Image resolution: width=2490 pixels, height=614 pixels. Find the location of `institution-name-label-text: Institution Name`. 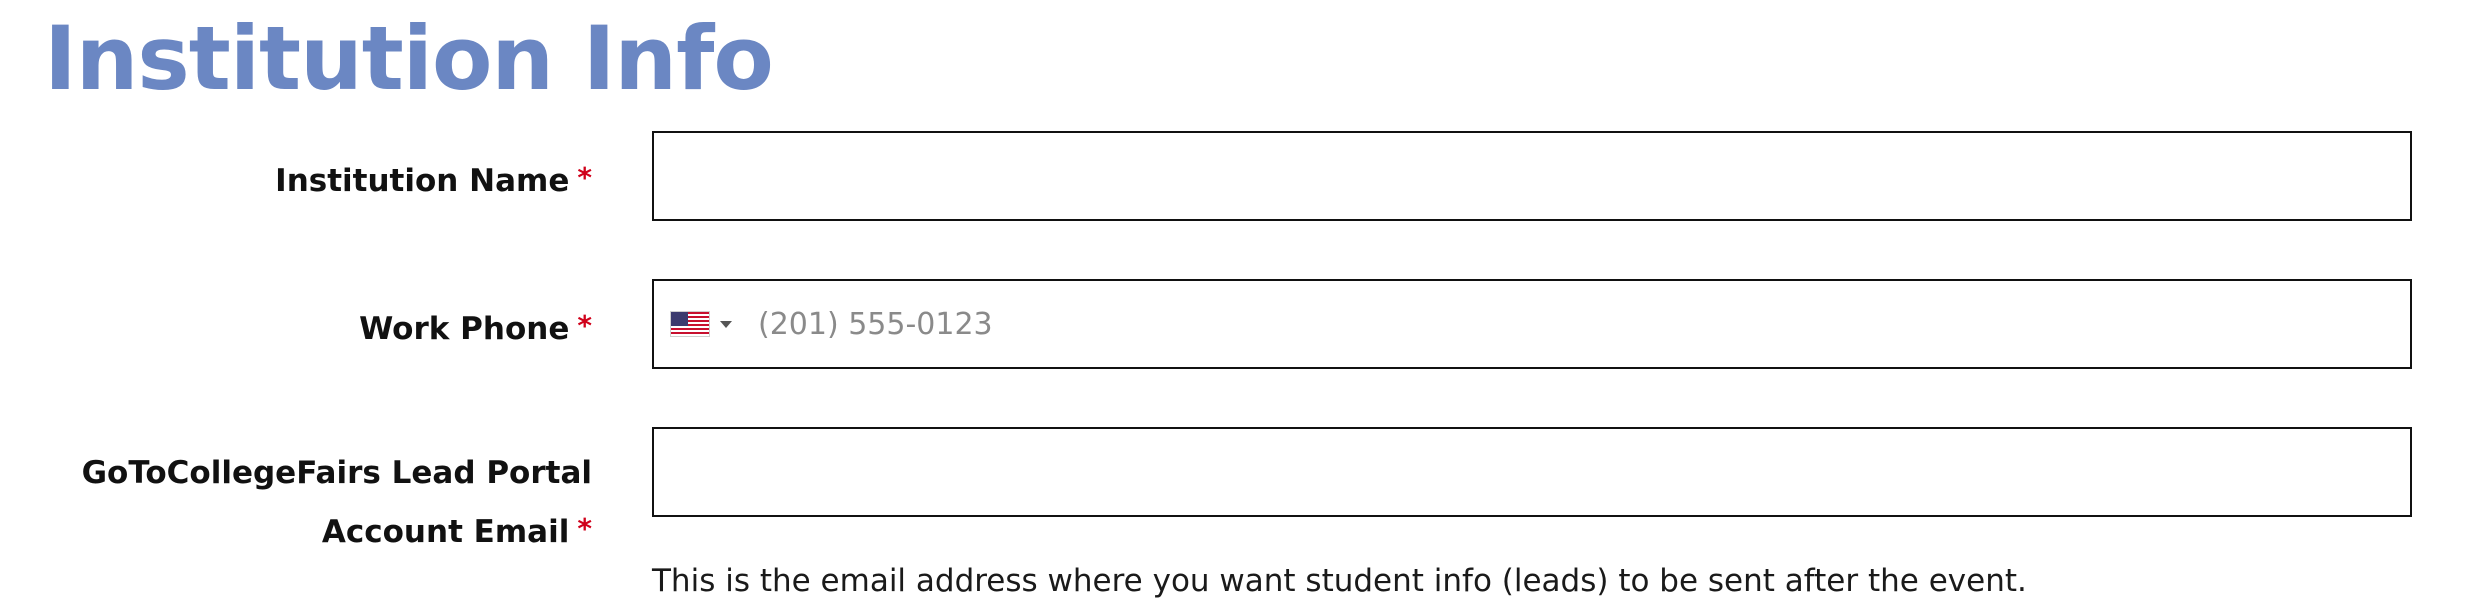

institution-name-label-text: Institution Name is located at coordinates (422, 181).